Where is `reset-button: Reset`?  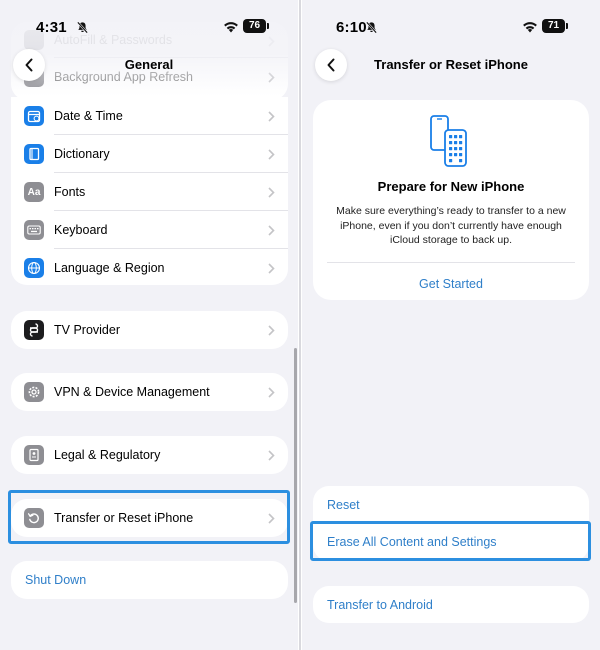 reset-button: Reset is located at coordinates (451, 504).